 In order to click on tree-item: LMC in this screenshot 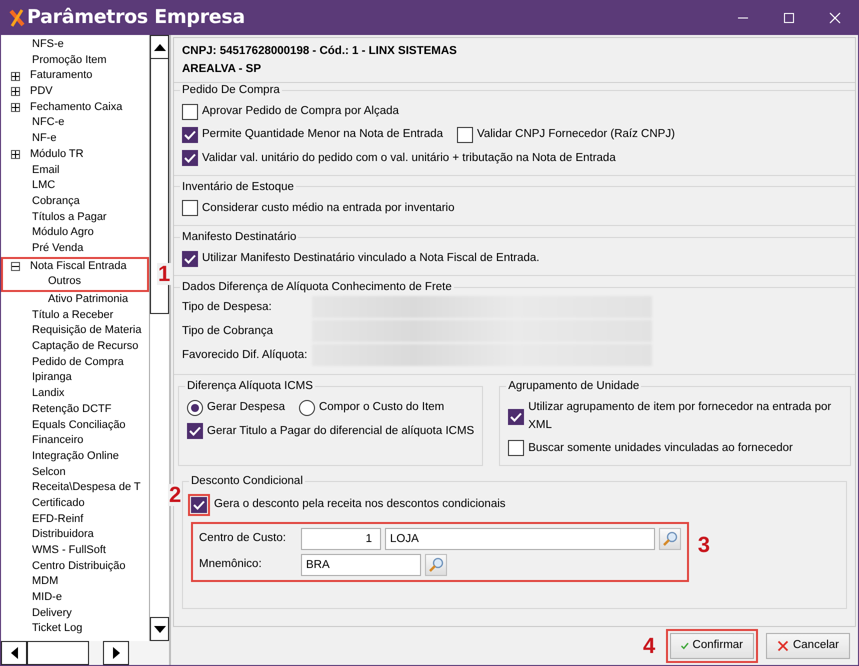, I will do `click(44, 186)`.